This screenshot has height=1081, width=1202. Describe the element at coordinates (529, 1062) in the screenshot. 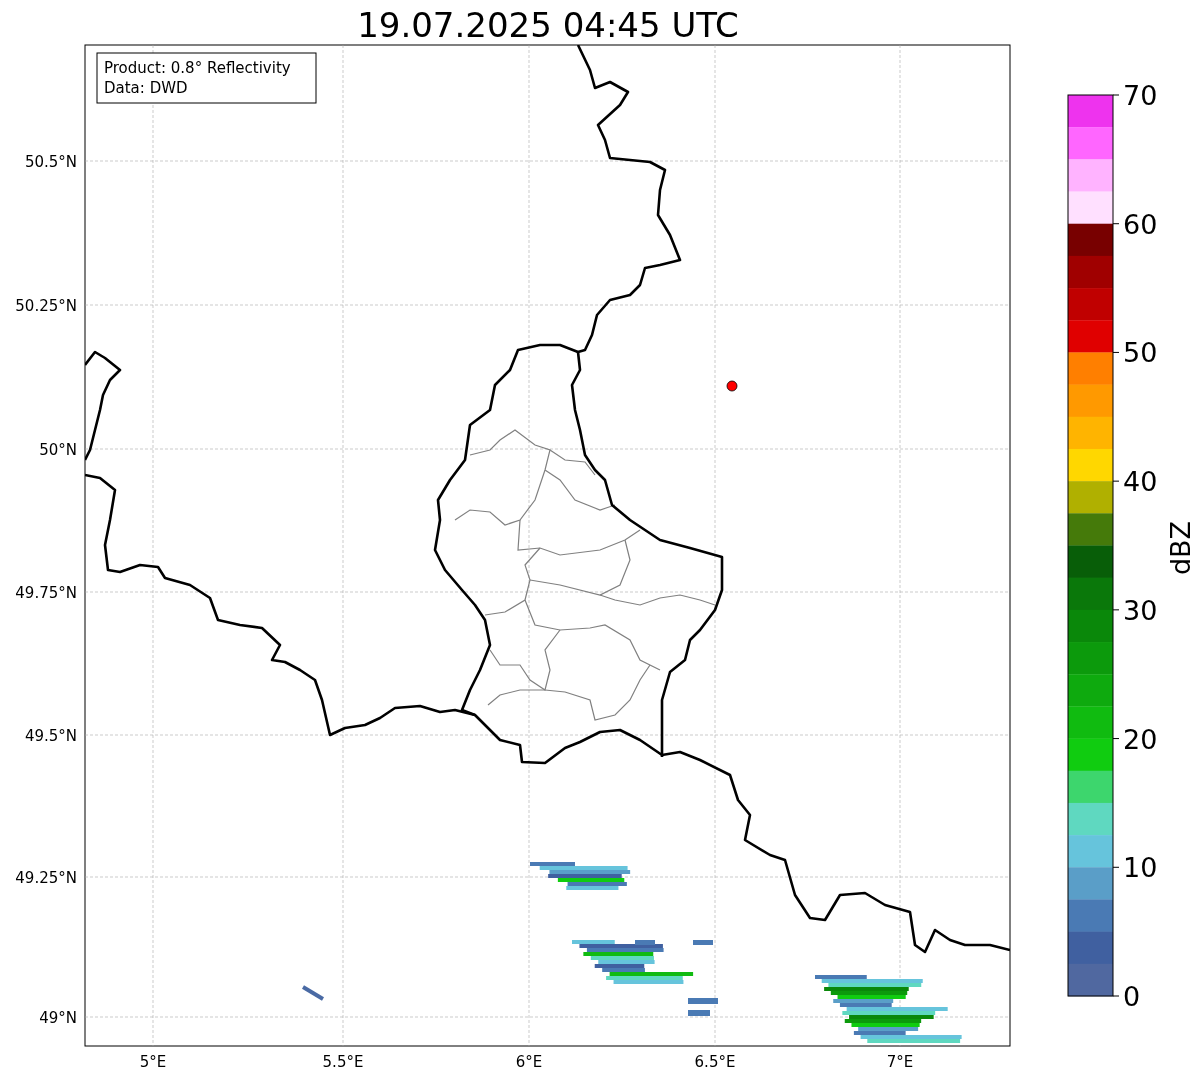

I see `axis-tick-label: 6°E` at that location.